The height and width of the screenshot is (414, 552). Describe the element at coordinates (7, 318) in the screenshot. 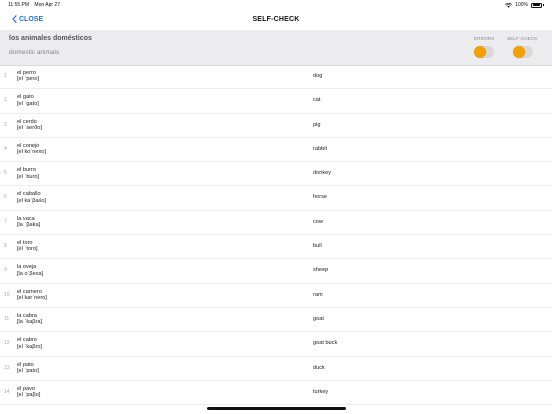

I see `row-number: 11` at that location.